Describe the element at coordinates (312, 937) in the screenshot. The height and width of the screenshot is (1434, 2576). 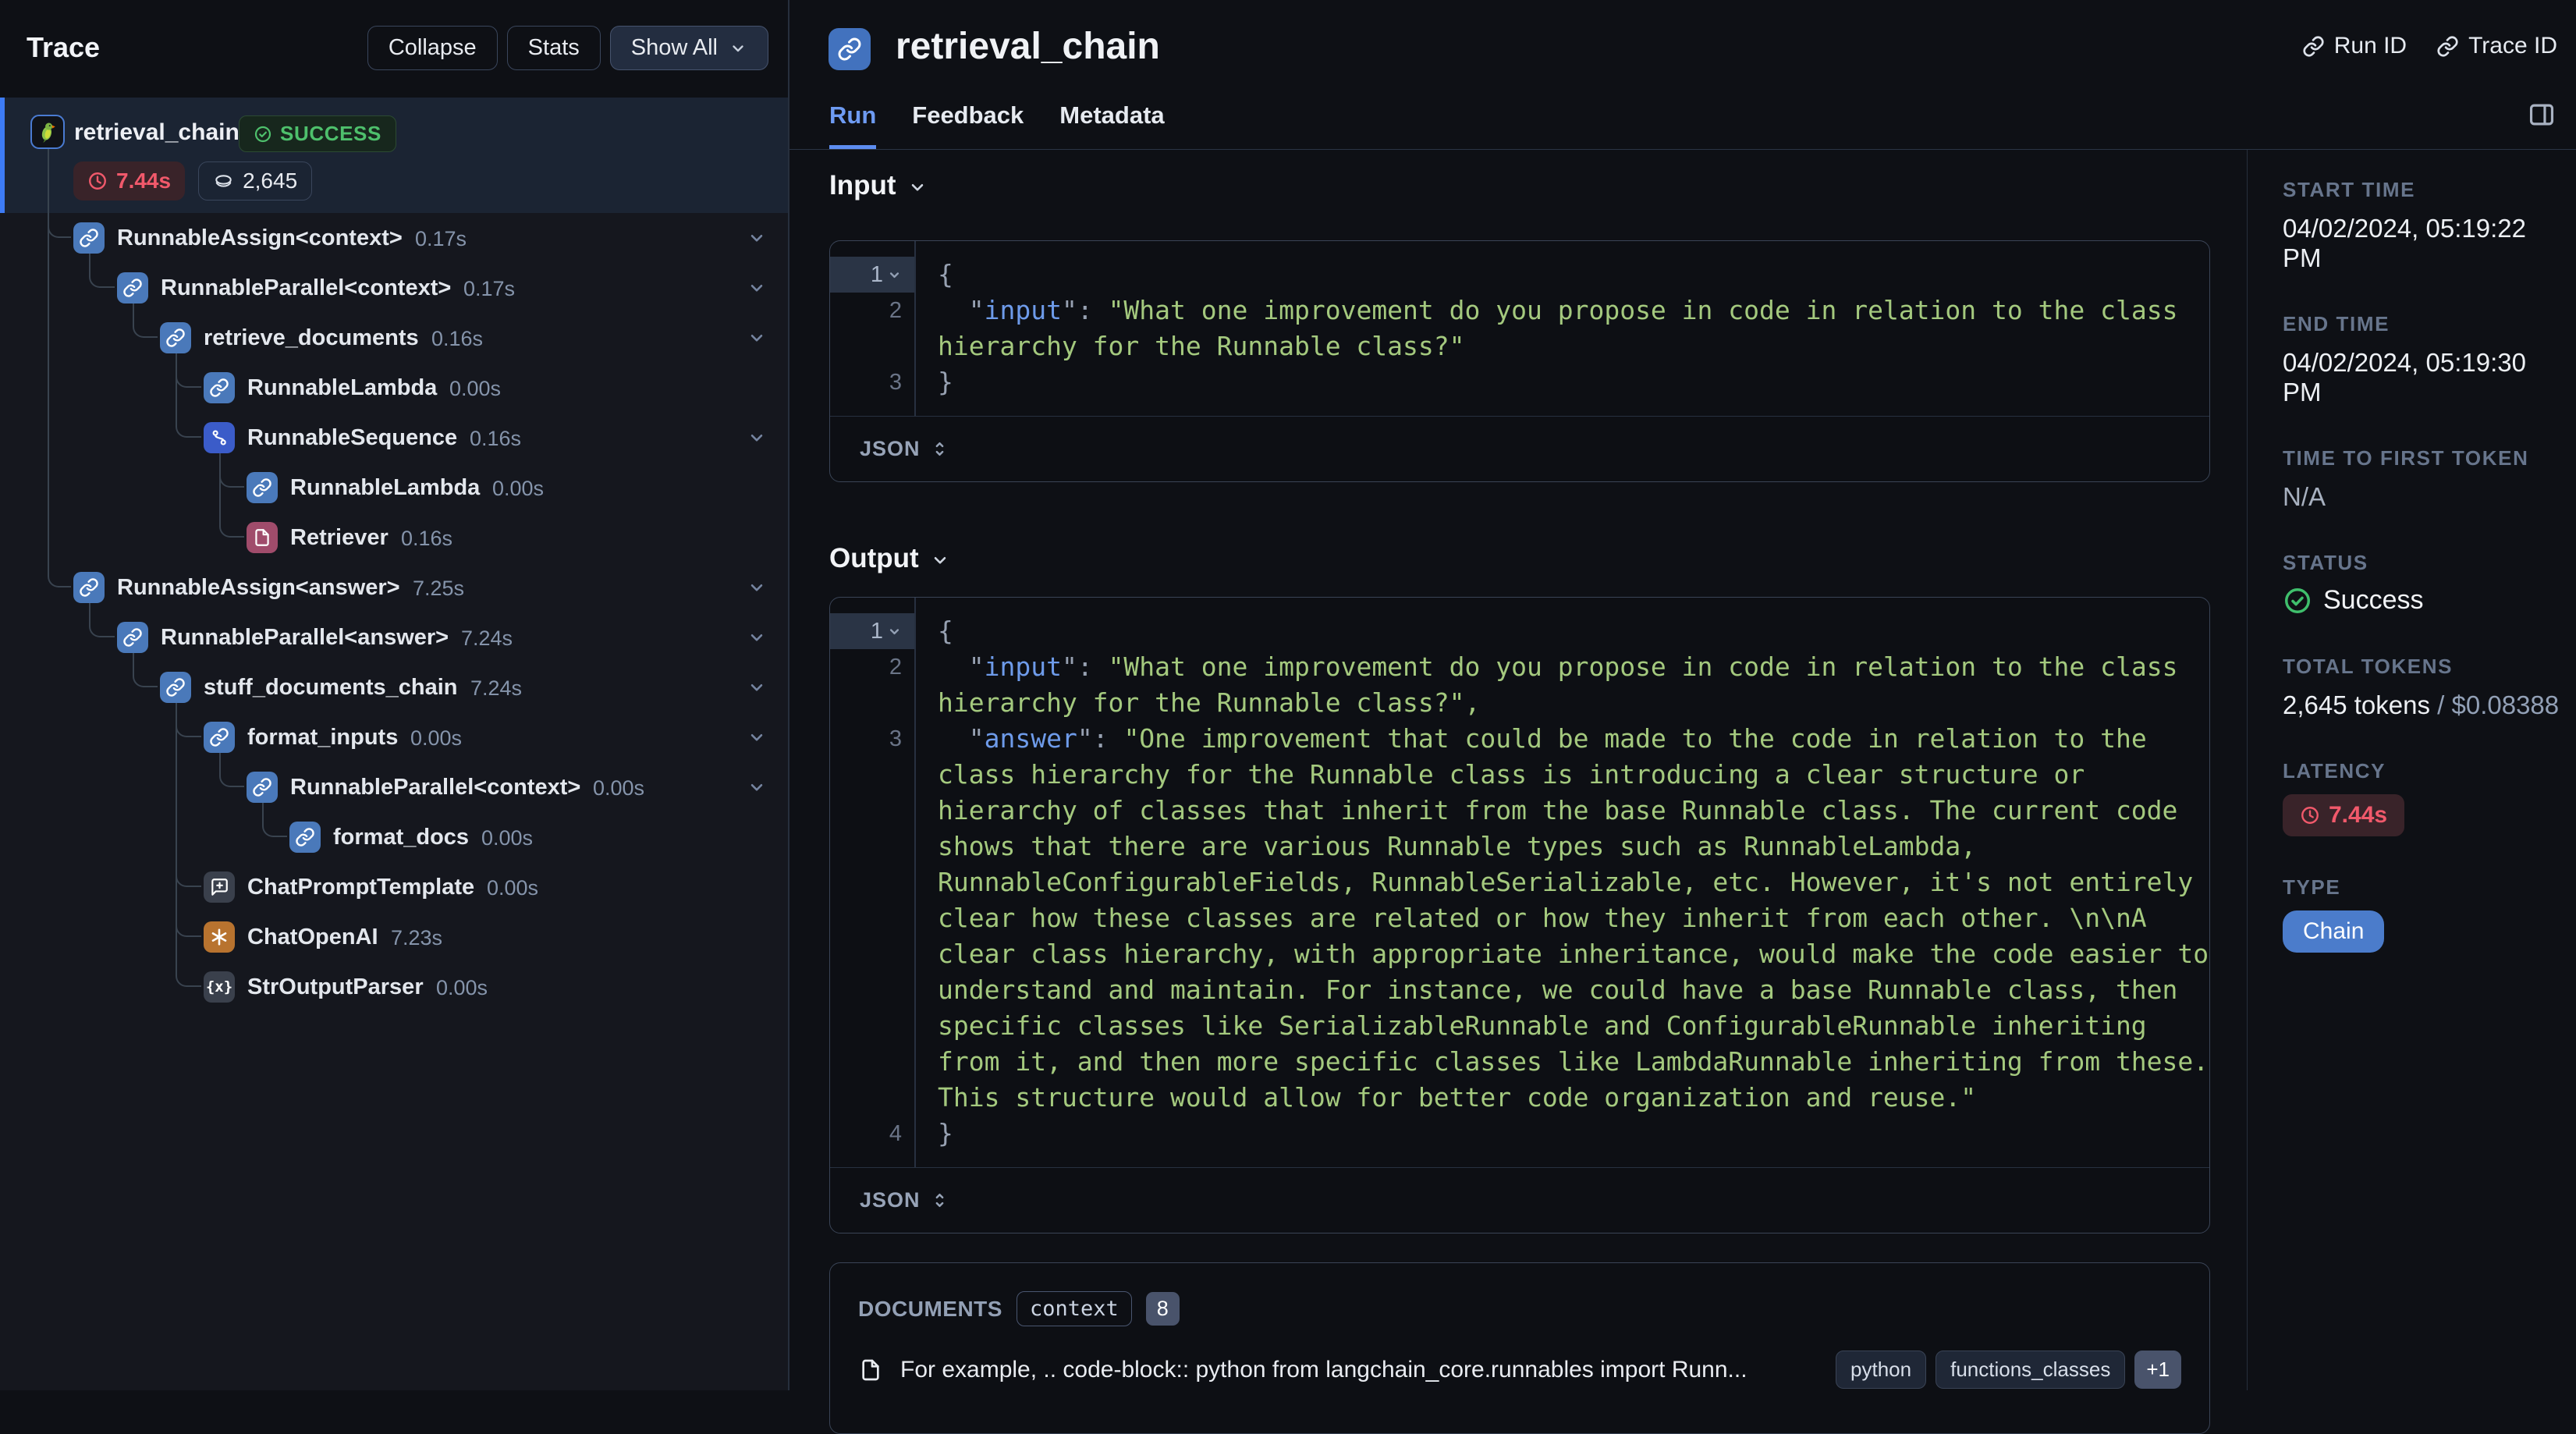
I see `tree-row-label: ChatOpenAI` at that location.